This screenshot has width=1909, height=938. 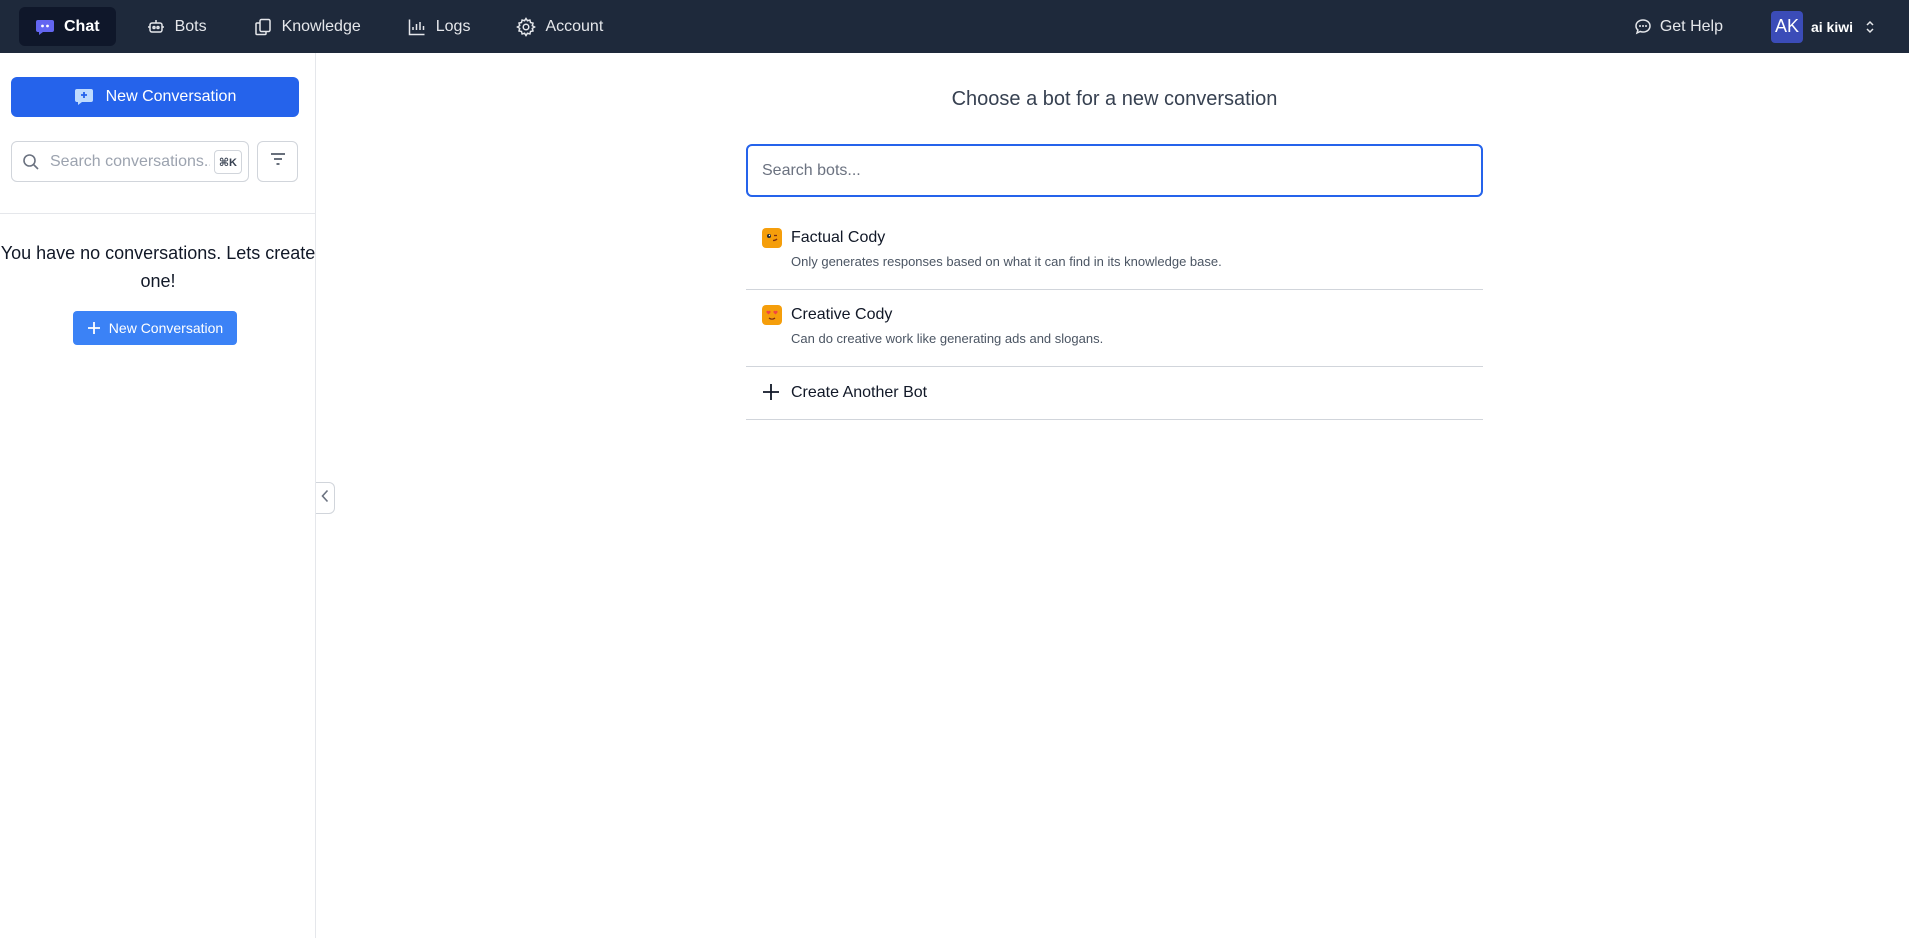 I want to click on avatar: AK, so click(x=1786, y=26).